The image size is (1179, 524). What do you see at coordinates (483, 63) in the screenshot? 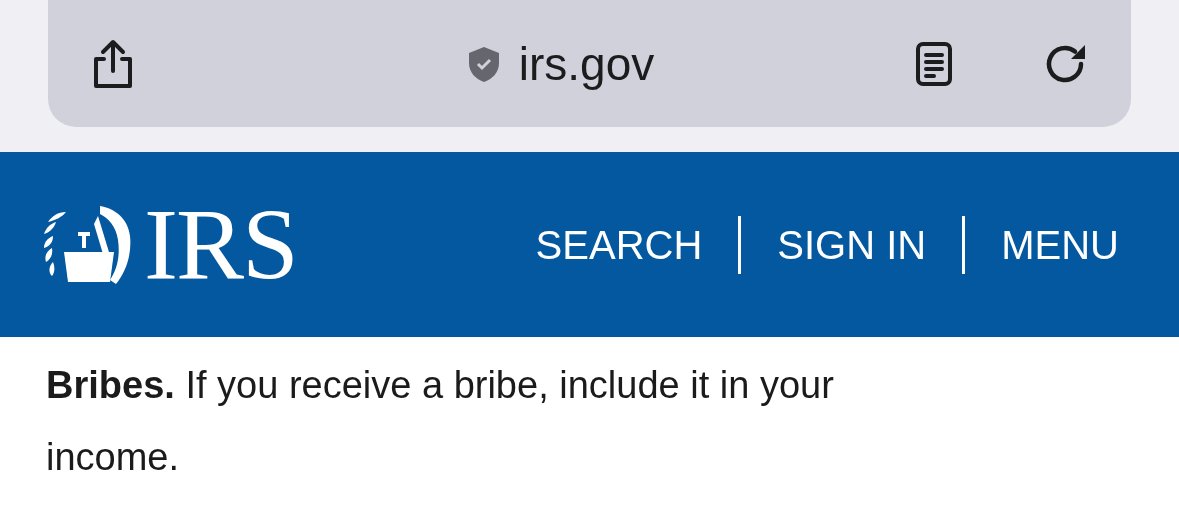
I see `shield-check-icon` at bounding box center [483, 63].